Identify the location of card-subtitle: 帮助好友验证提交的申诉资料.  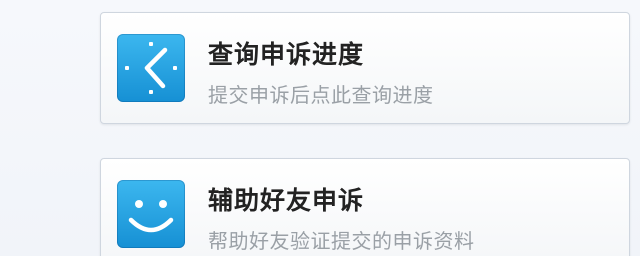
(341, 241).